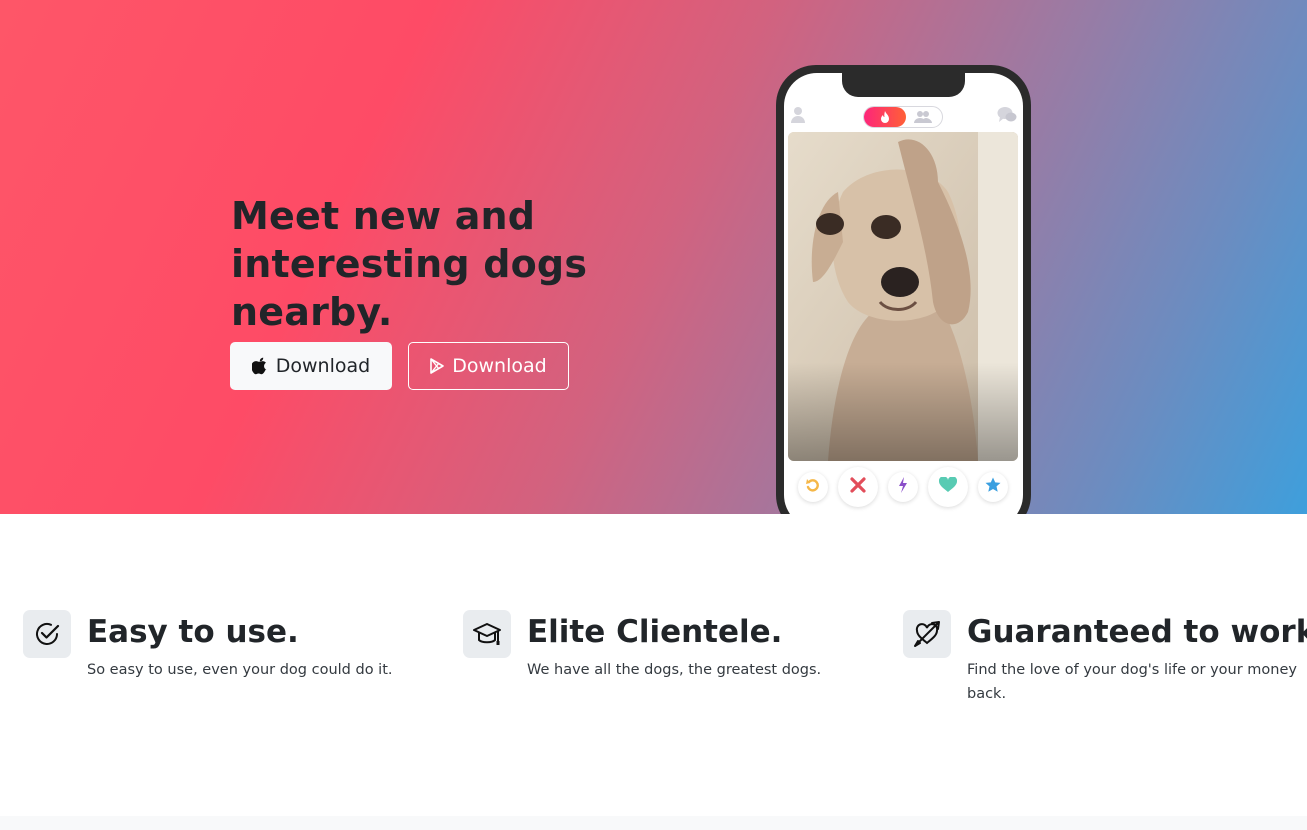  I want to click on next-section-band, so click(653, 823).